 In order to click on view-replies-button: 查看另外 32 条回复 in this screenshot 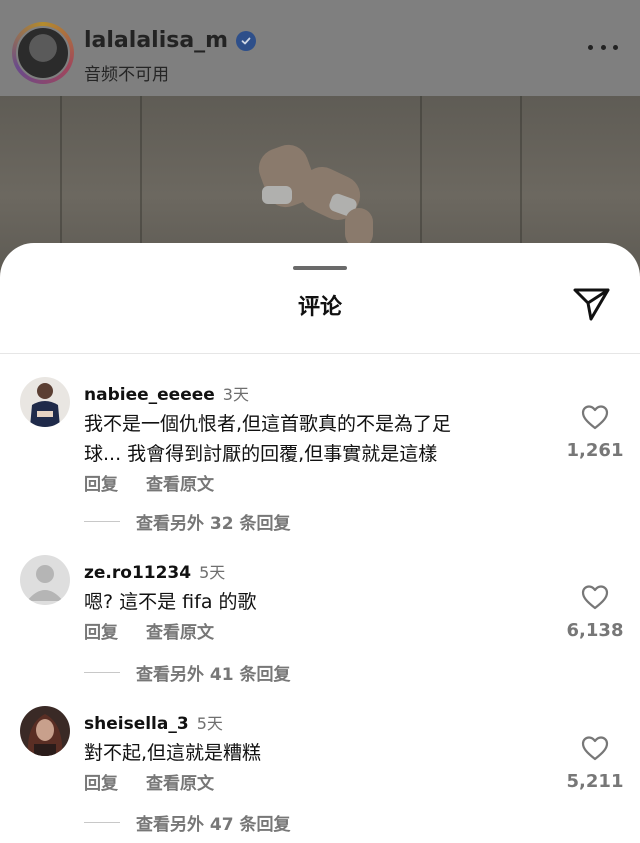, I will do `click(187, 521)`.